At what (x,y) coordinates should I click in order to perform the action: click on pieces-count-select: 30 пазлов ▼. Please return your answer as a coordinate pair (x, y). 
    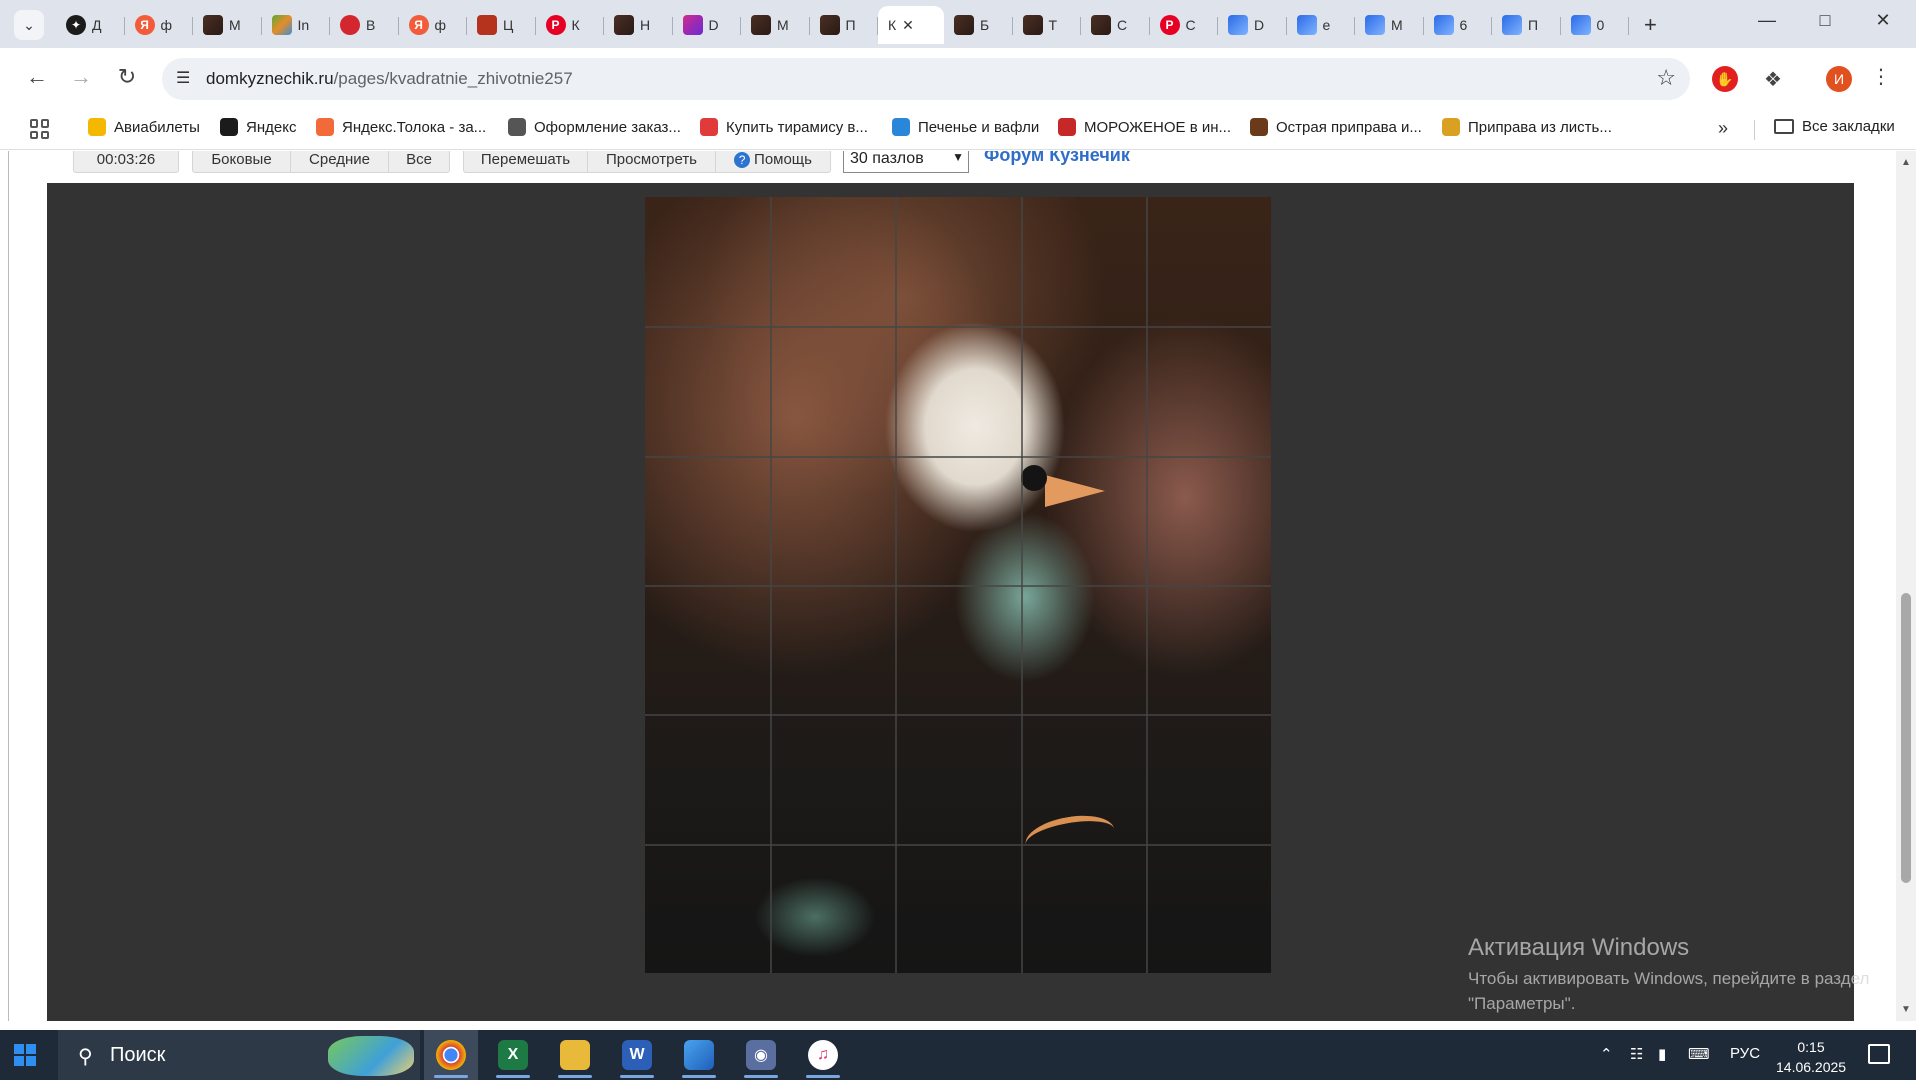
    Looking at the image, I should click on (906, 162).